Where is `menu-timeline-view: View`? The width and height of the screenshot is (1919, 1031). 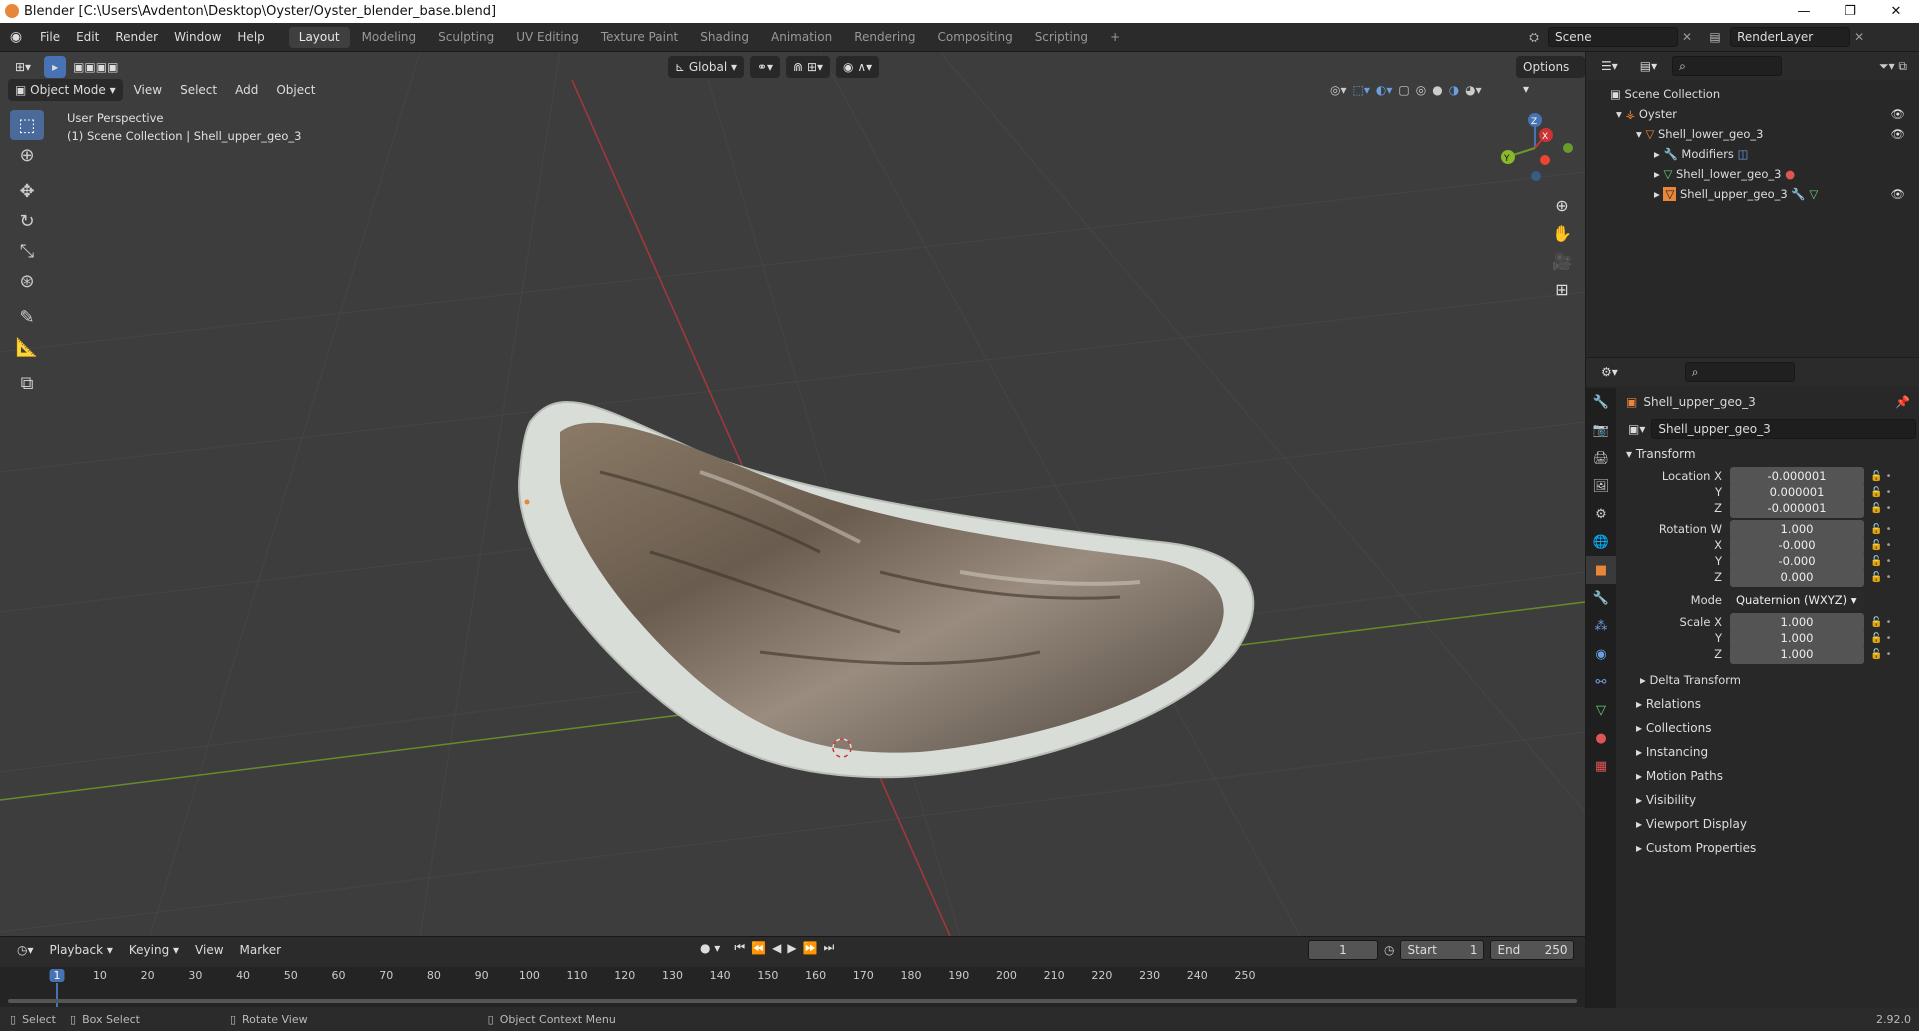
menu-timeline-view: View is located at coordinates (209, 950).